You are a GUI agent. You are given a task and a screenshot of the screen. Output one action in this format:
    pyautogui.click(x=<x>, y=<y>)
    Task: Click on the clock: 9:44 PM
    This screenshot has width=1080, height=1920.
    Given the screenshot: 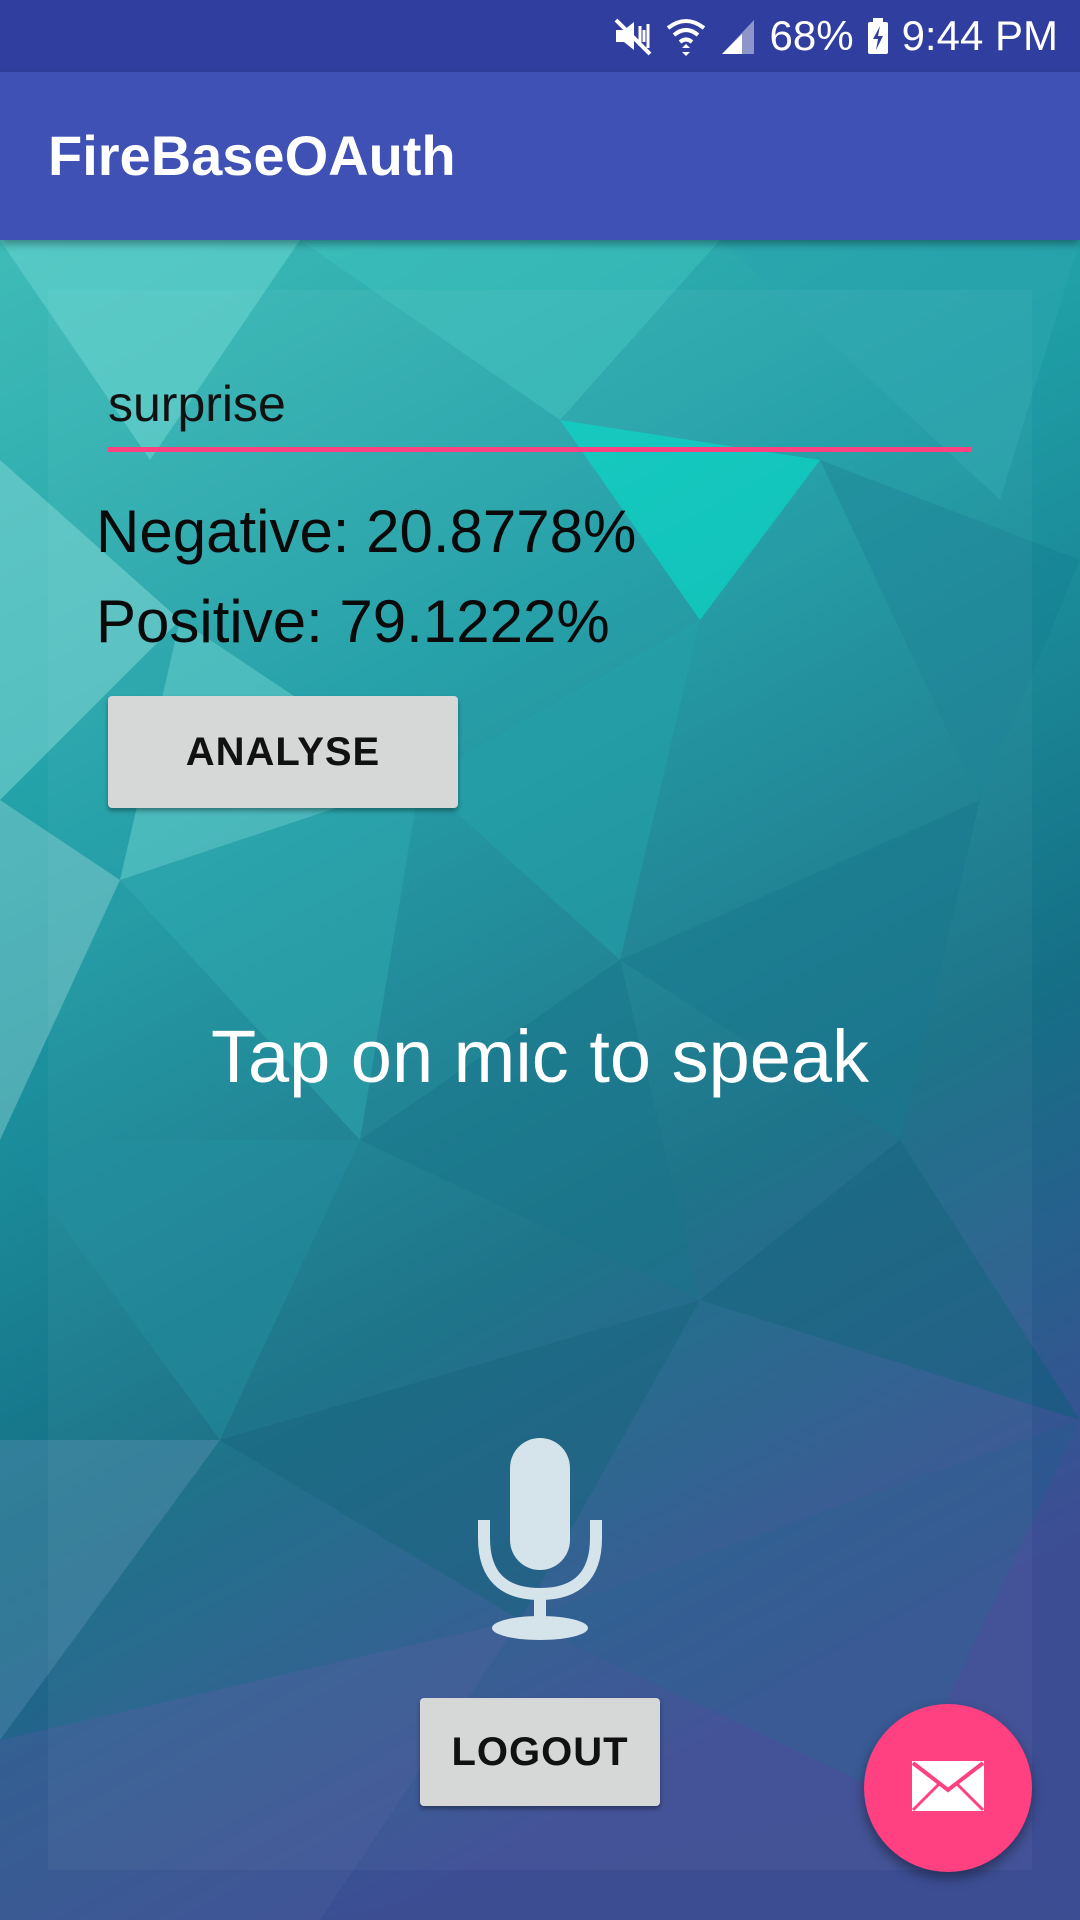 What is the action you would take?
    pyautogui.click(x=979, y=35)
    